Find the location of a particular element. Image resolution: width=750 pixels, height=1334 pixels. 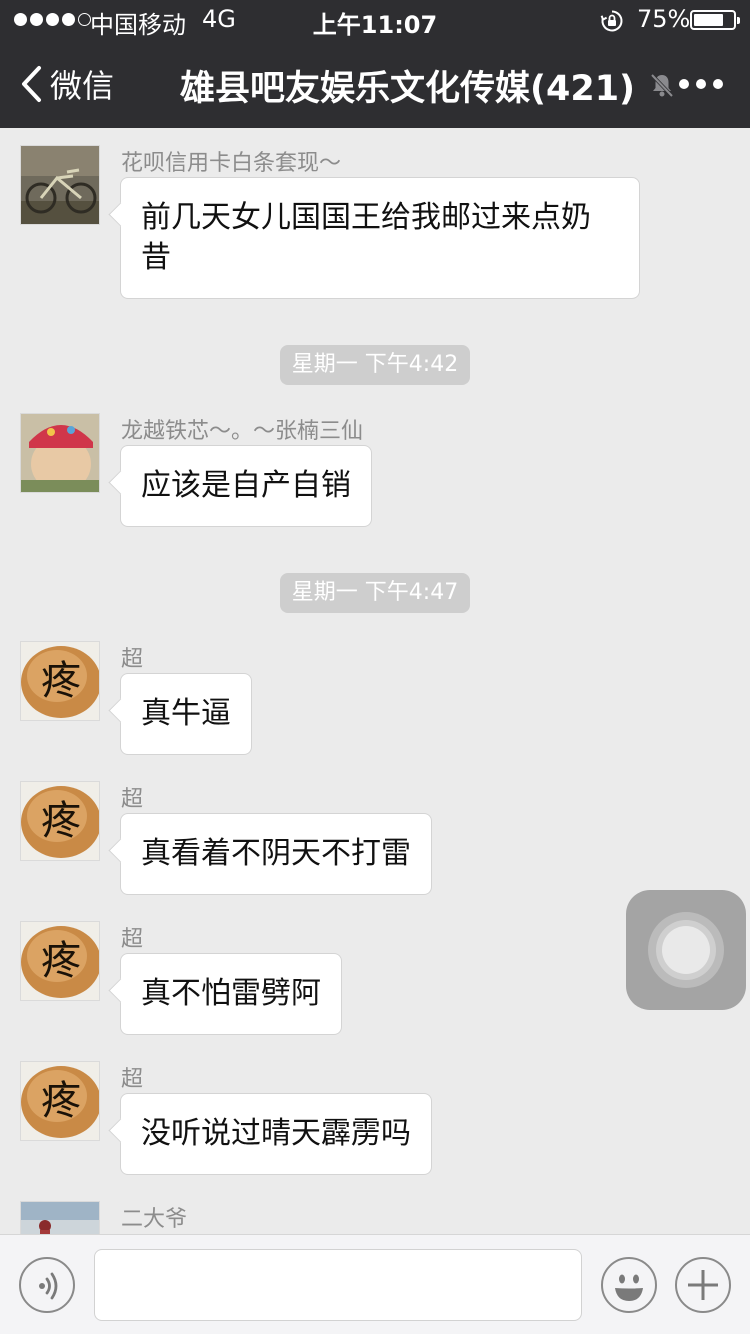

chevron-left-icon is located at coordinates (31, 84).